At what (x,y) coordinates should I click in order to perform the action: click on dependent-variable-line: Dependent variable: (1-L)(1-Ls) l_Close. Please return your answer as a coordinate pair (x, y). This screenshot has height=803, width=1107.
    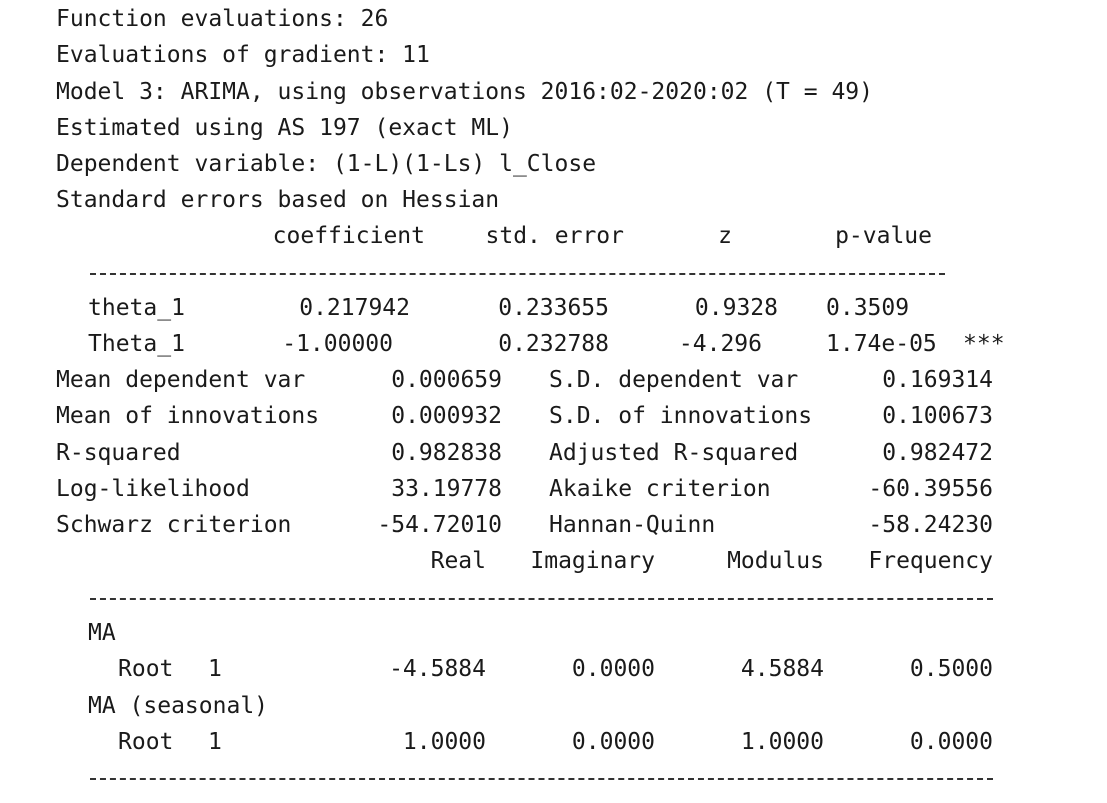
    Looking at the image, I should click on (326, 164).